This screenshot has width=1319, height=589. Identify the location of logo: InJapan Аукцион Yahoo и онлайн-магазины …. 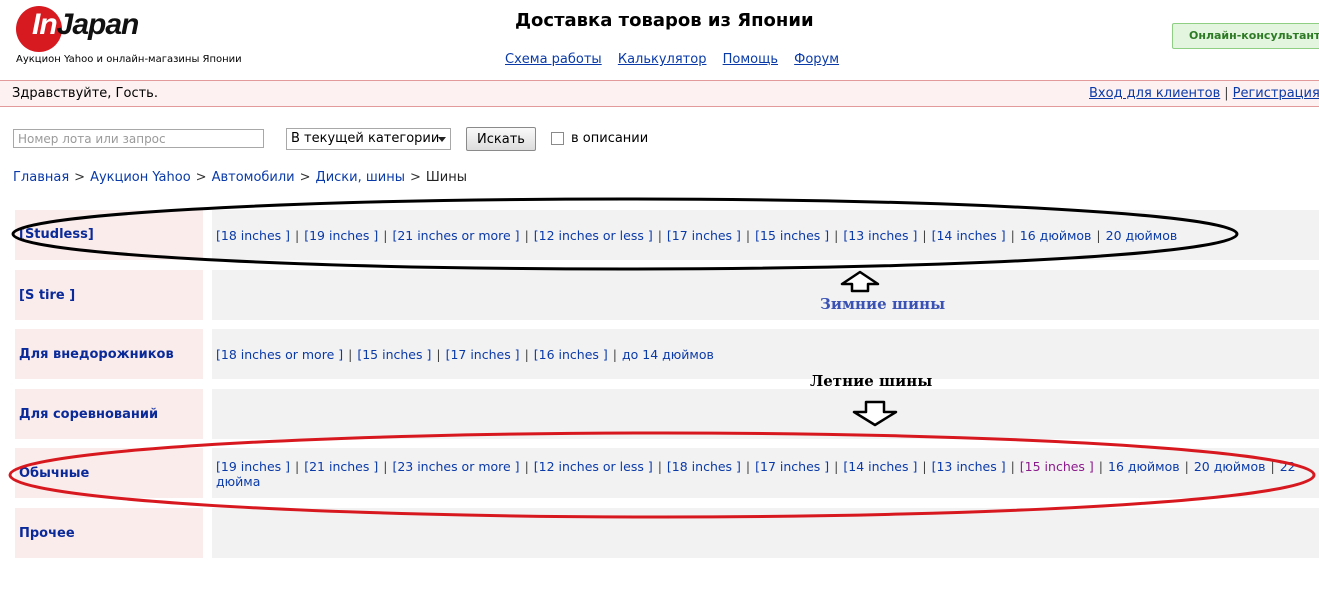
(136, 36).